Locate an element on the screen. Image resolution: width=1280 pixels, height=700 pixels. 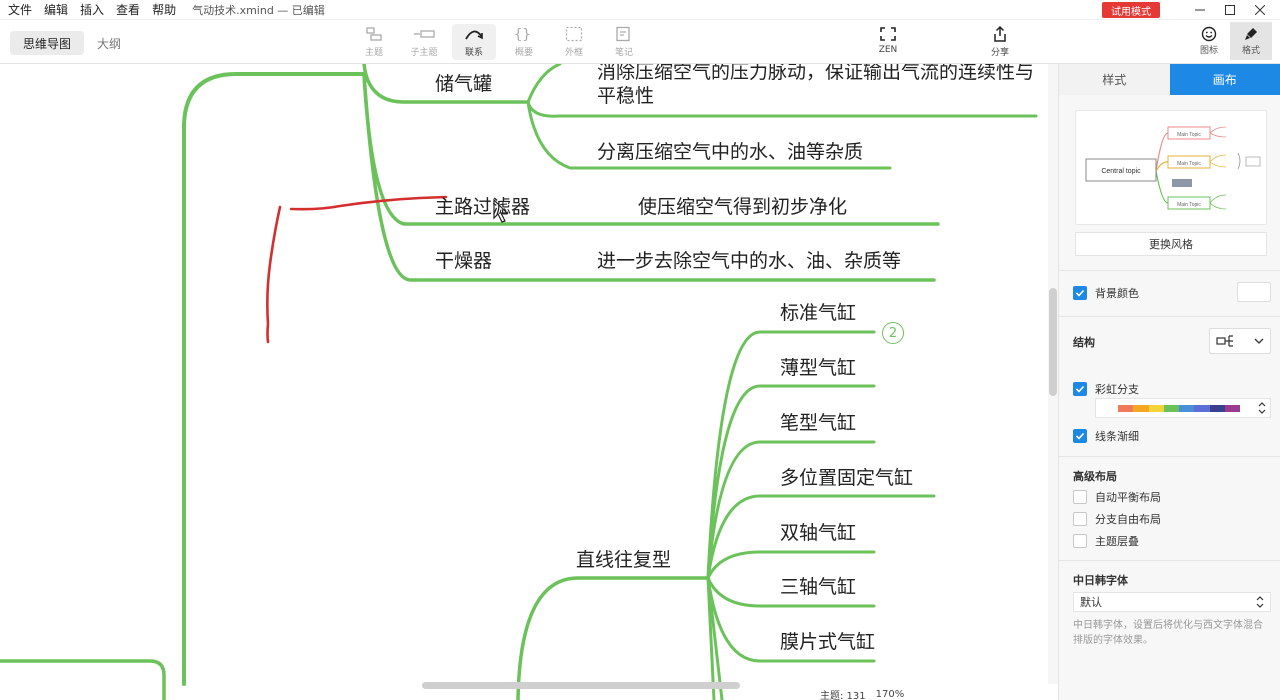
topic-overlap-checkbox is located at coordinates (1080, 541).